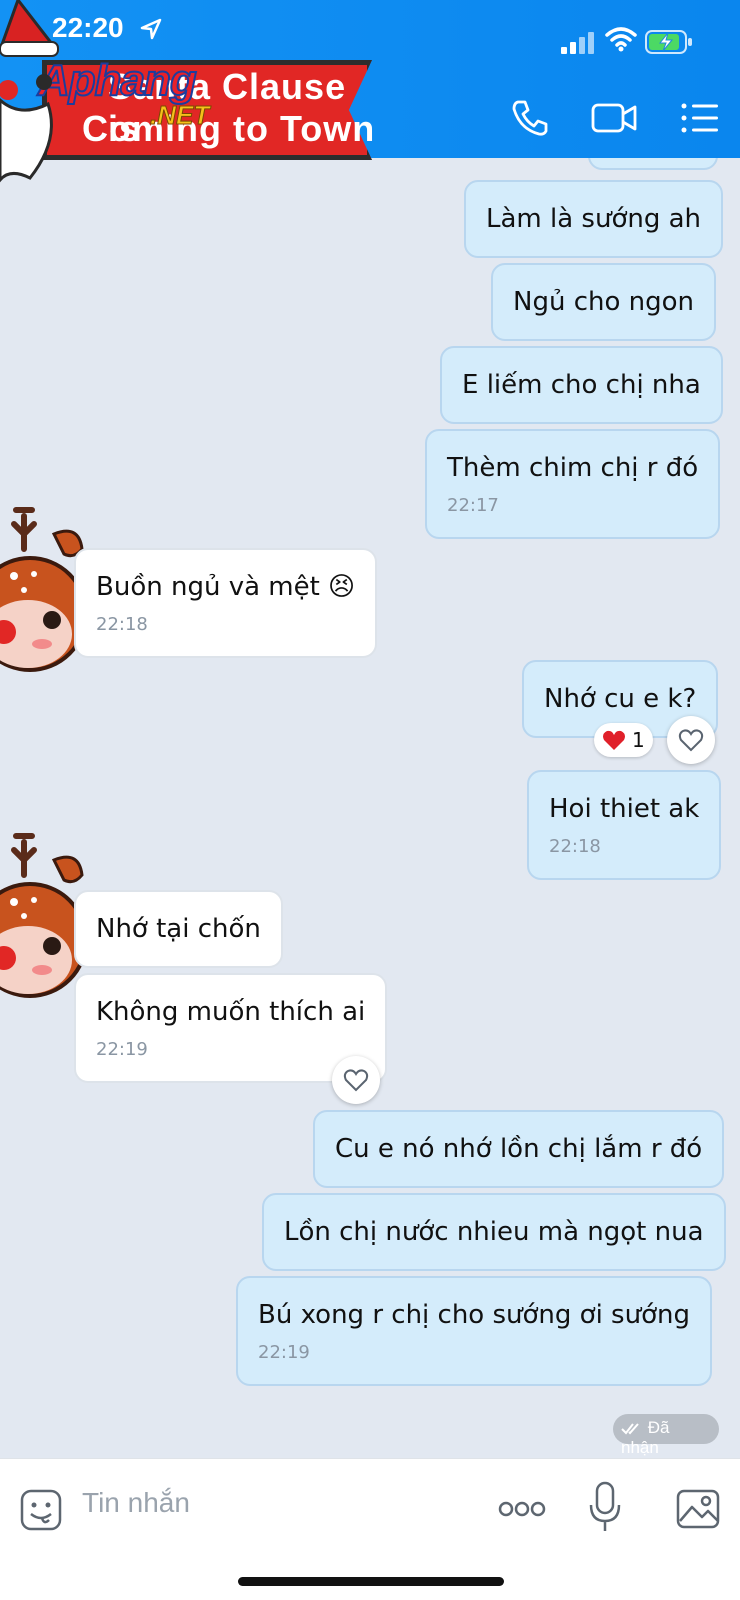 This screenshot has height=1600, width=740. What do you see at coordinates (226, 587) in the screenshot?
I see `message-text: Buồn ngủ và mệt 😣` at bounding box center [226, 587].